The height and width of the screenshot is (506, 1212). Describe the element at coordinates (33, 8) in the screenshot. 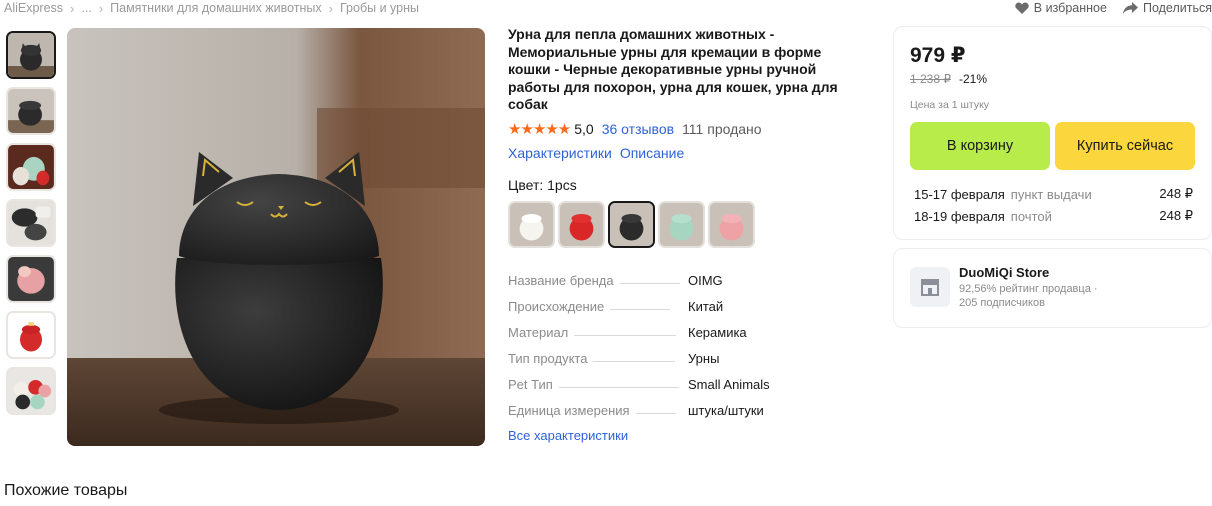

I see `breadcrumb-aliexpress: AliExpress` at that location.